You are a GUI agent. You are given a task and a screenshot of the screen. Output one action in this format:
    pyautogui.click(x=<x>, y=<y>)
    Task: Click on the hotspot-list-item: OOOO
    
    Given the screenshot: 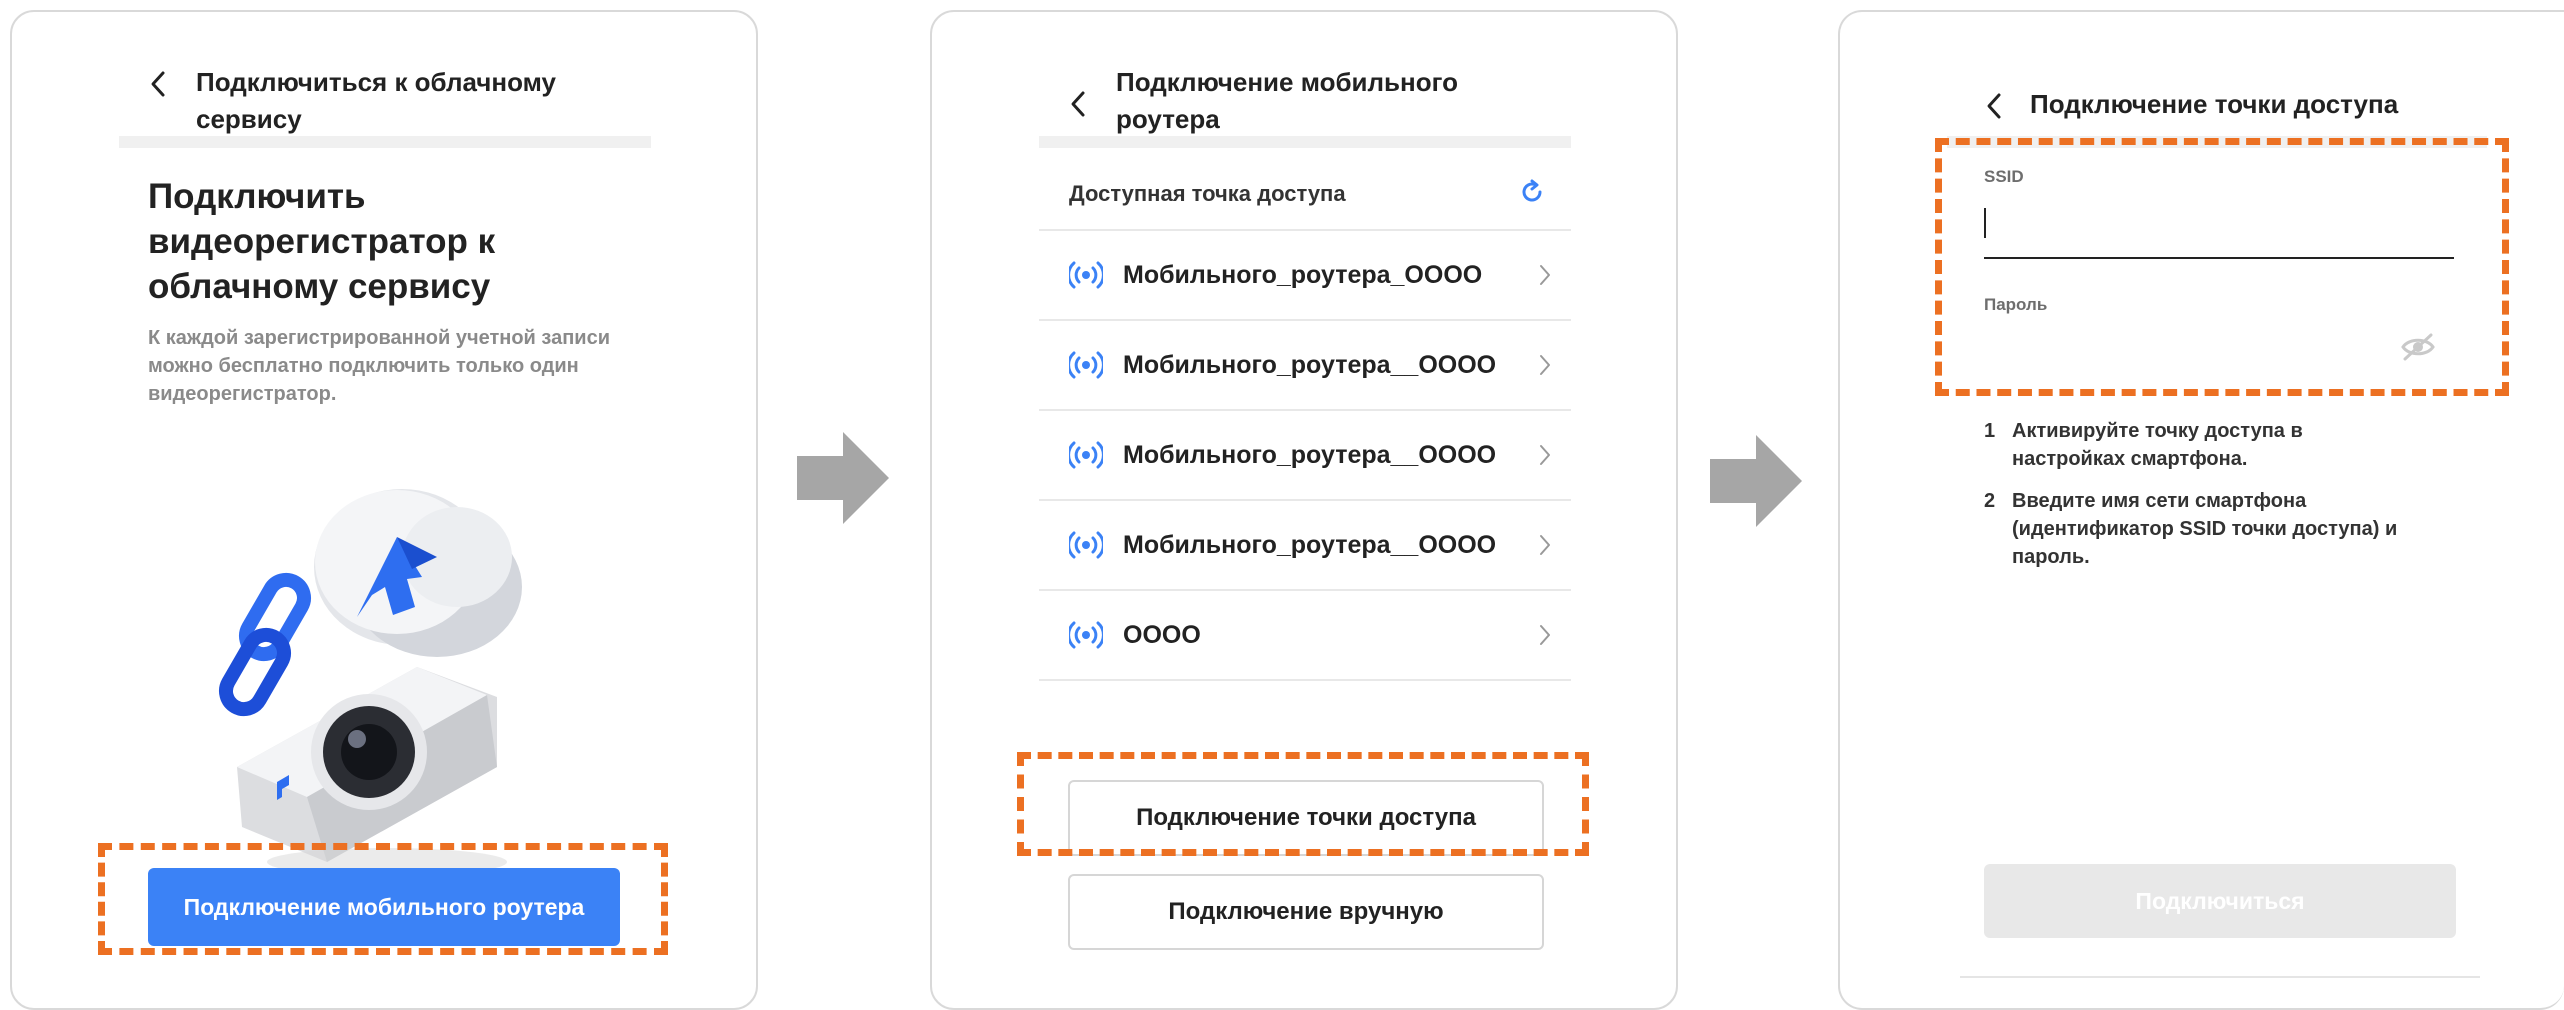 What is the action you would take?
    pyautogui.click(x=1305, y=636)
    